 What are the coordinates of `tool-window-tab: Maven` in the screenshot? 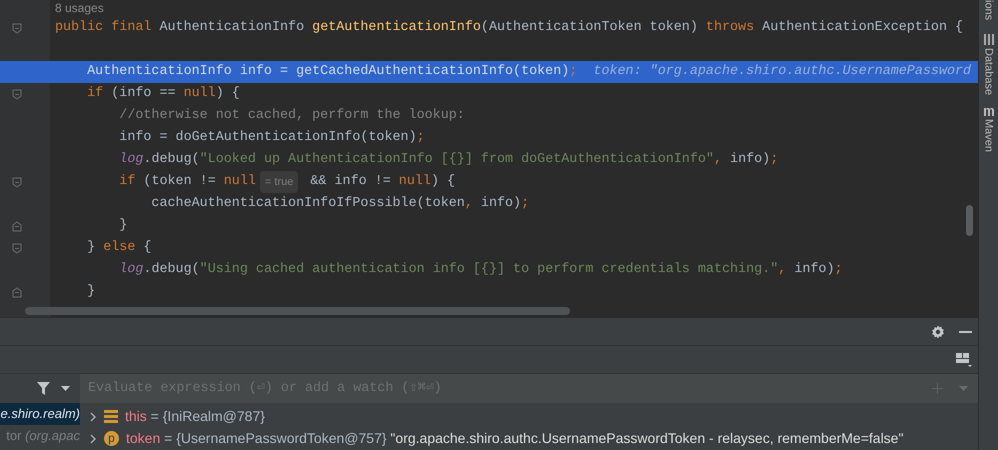 It's located at (989, 135).